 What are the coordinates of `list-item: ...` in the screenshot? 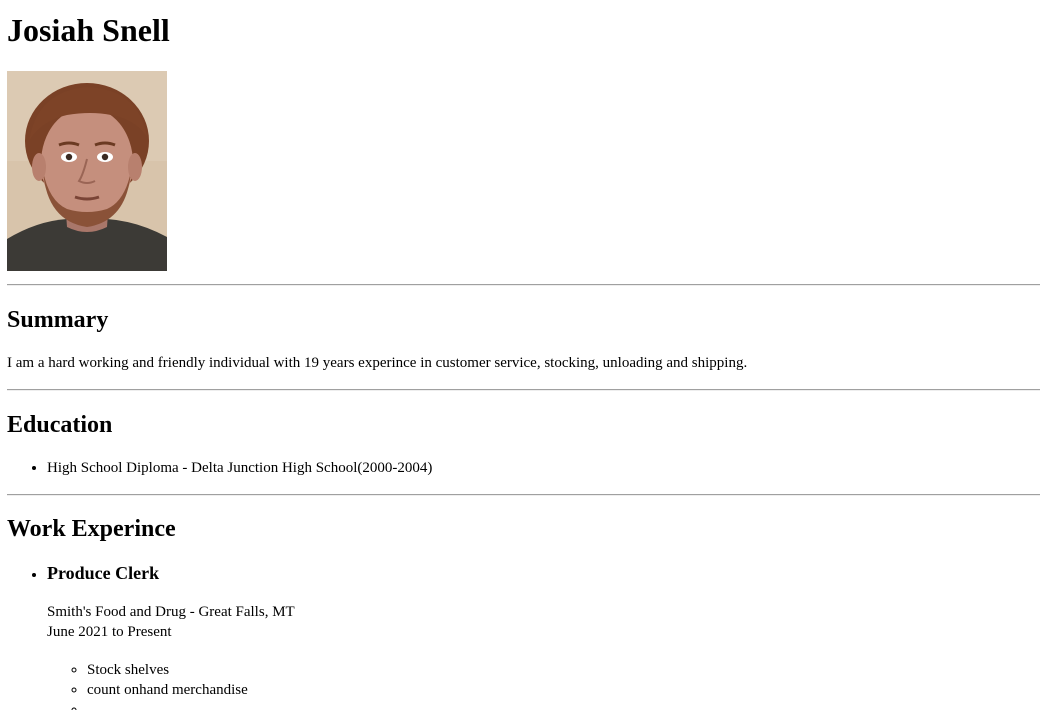 It's located at (191, 705).